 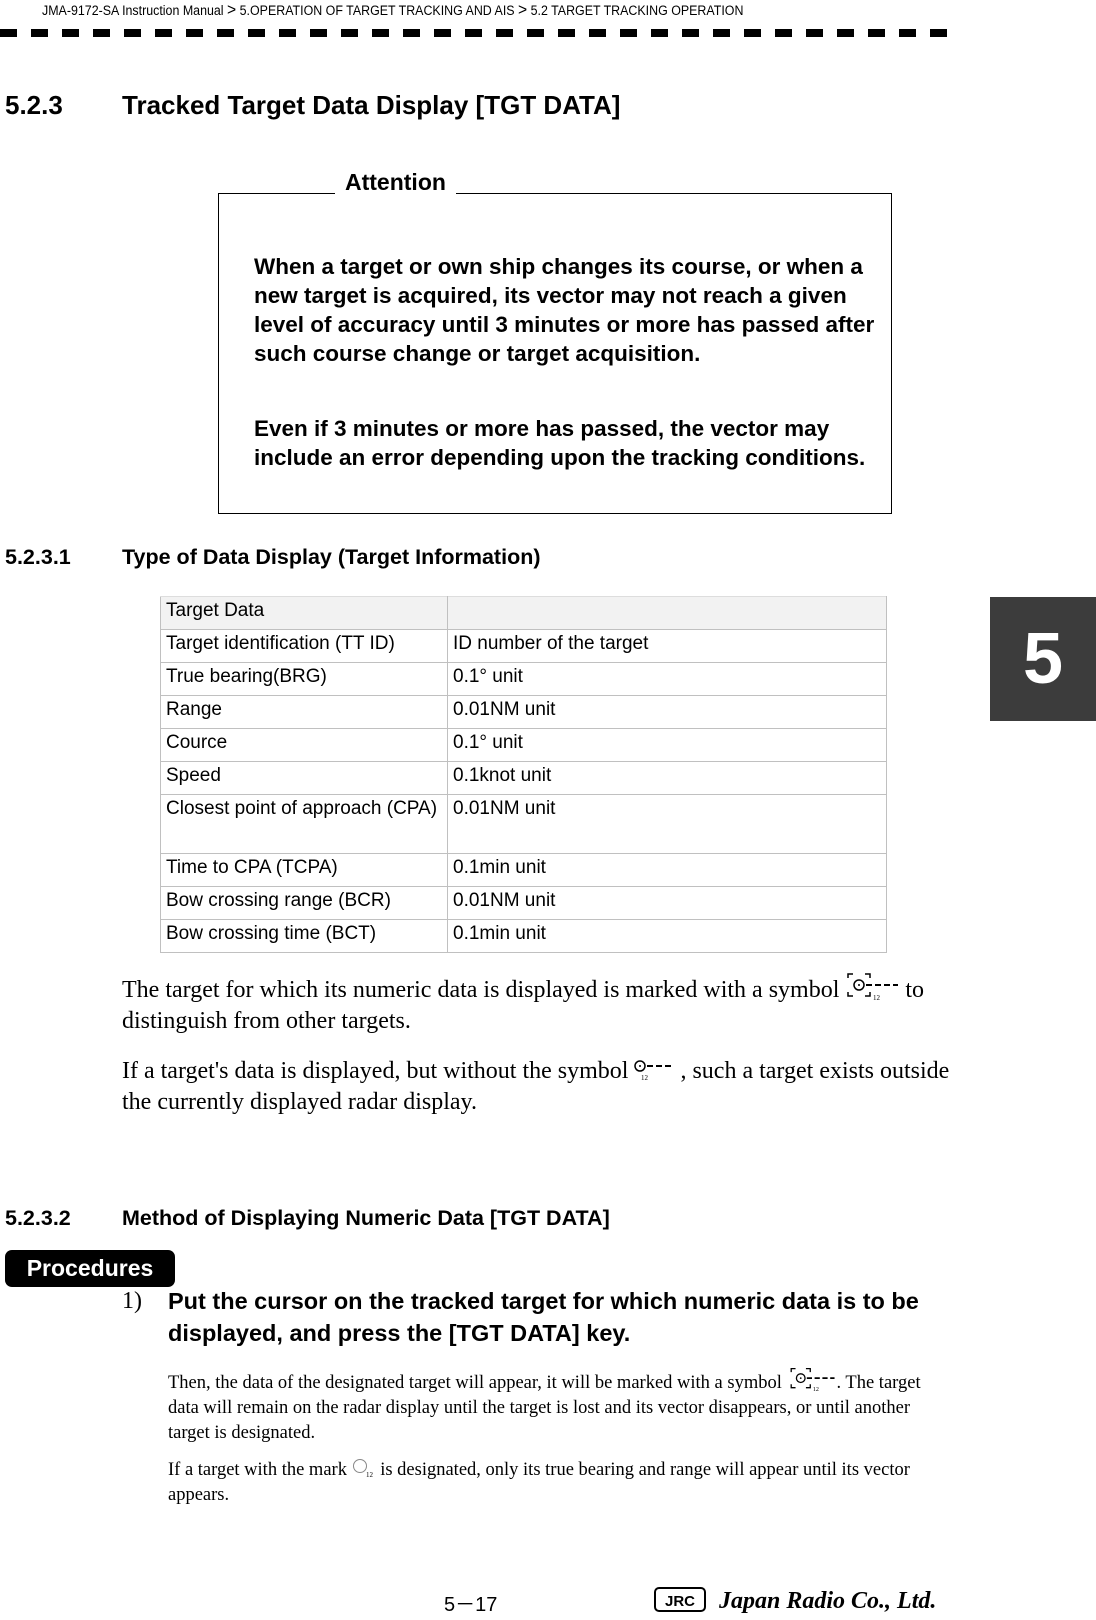 I want to click on table-row: Range 0.01NM unit, so click(x=523, y=712).